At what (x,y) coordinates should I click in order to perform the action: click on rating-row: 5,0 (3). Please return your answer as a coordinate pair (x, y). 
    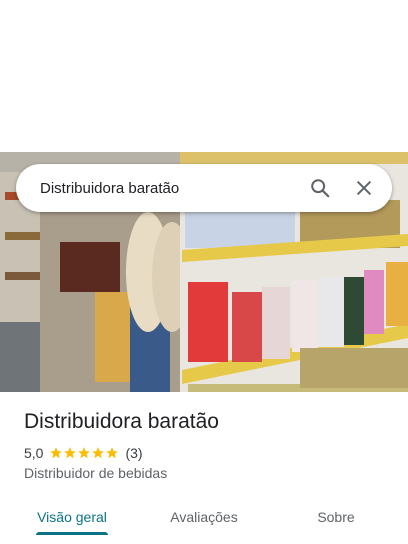
    Looking at the image, I should click on (83, 453).